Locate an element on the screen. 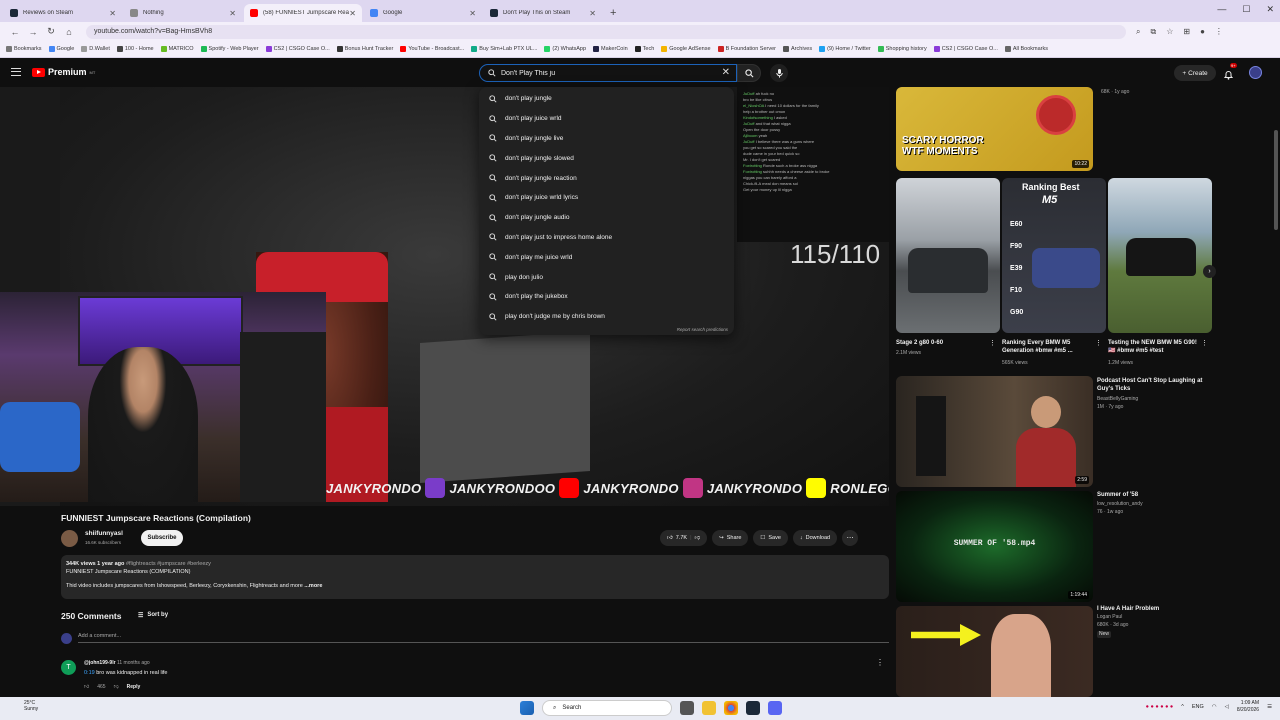  reply-button: Reply is located at coordinates (134, 687).